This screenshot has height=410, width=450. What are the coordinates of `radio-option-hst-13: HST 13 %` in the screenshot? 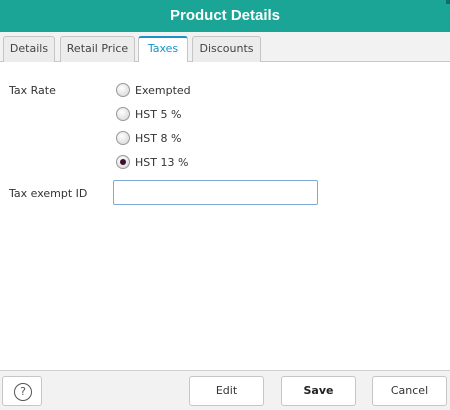 It's located at (152, 162).